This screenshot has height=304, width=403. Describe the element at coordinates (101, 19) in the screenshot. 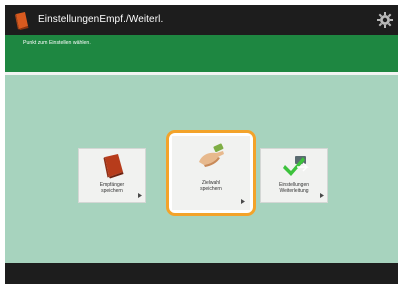

I see `page-title: EinstellungenEmpf./Weiterl.` at that location.